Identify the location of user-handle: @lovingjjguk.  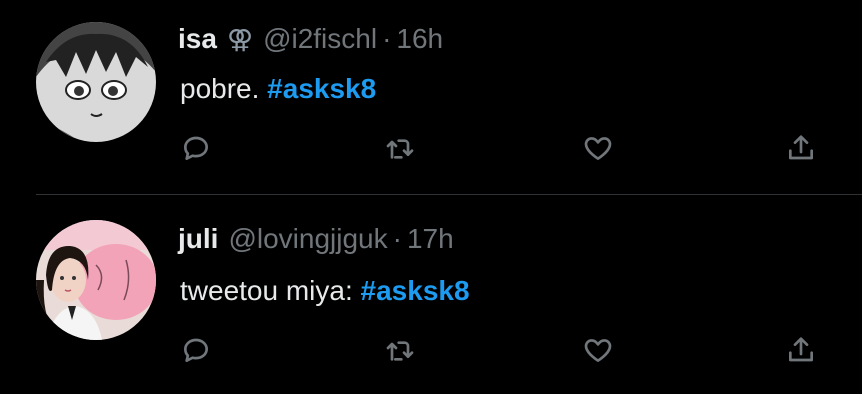
(307, 239).